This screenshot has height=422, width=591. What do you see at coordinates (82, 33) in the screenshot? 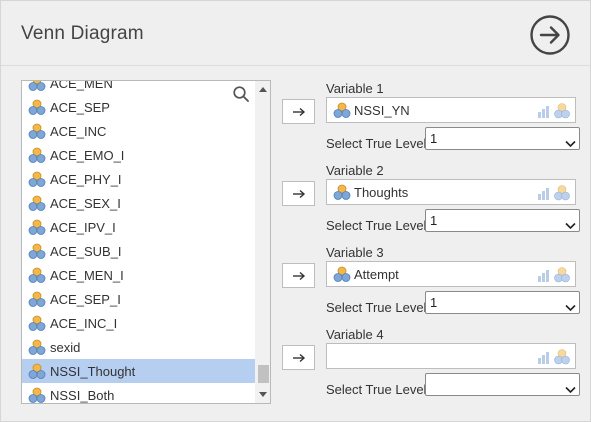
I see `panel-title: Venn Diagram` at bounding box center [82, 33].